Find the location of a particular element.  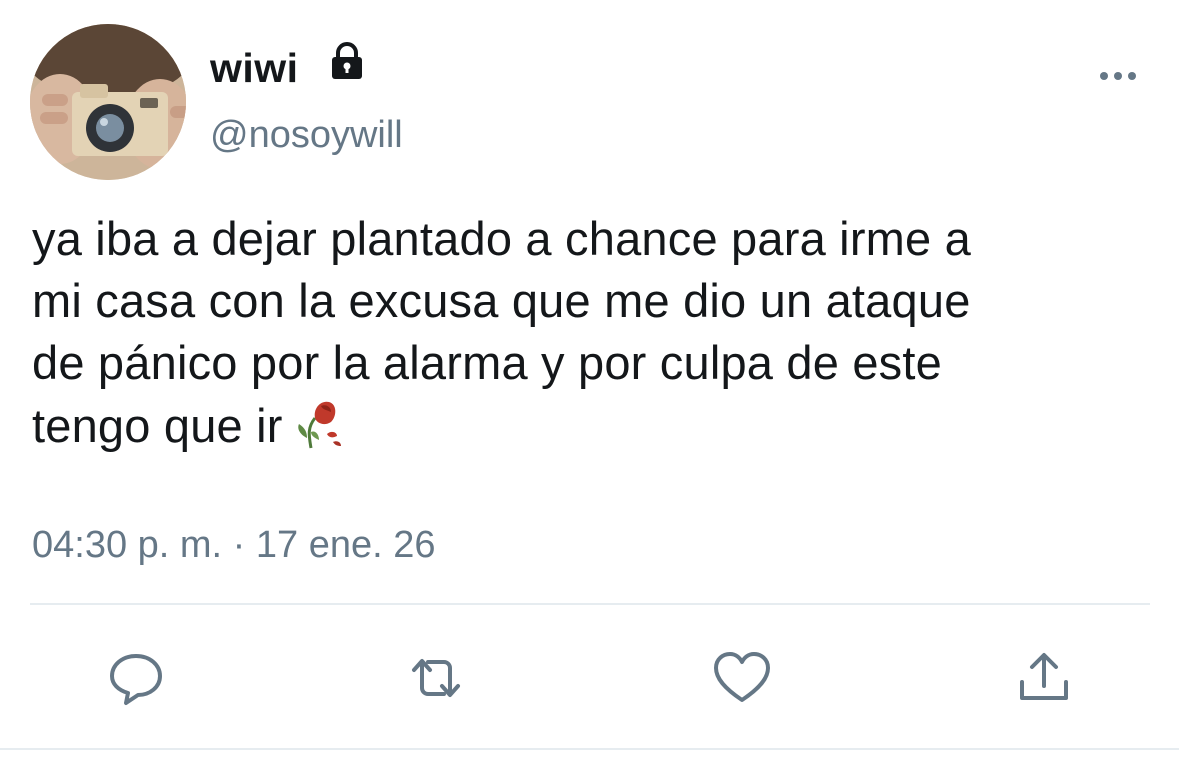

share-icon is located at coordinates (1044, 676).